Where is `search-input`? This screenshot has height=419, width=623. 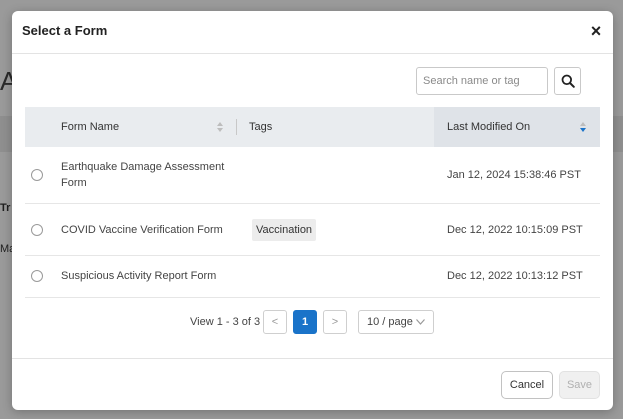 search-input is located at coordinates (482, 81).